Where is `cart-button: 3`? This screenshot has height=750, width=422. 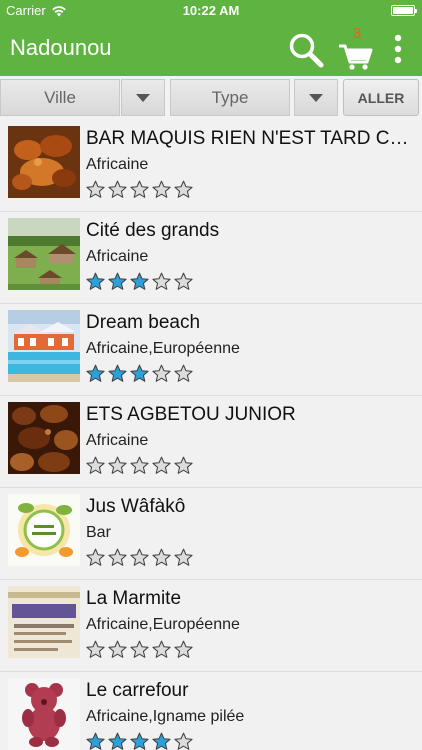
cart-button: 3 is located at coordinates (356, 47).